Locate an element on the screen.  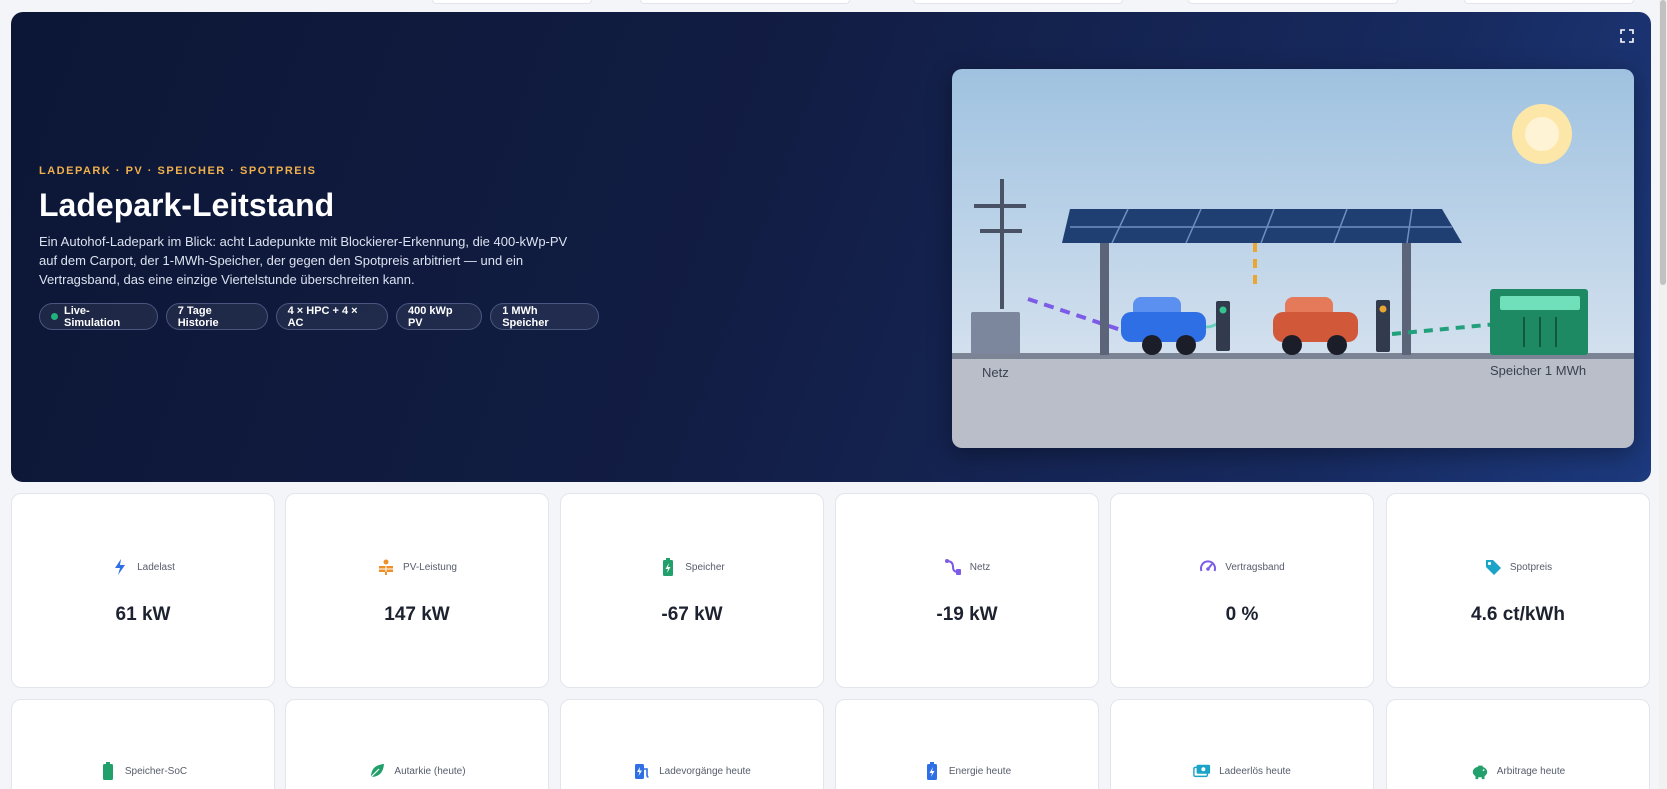
kpi-card-speicher: Speicher -67 kW is located at coordinates (692, 590).